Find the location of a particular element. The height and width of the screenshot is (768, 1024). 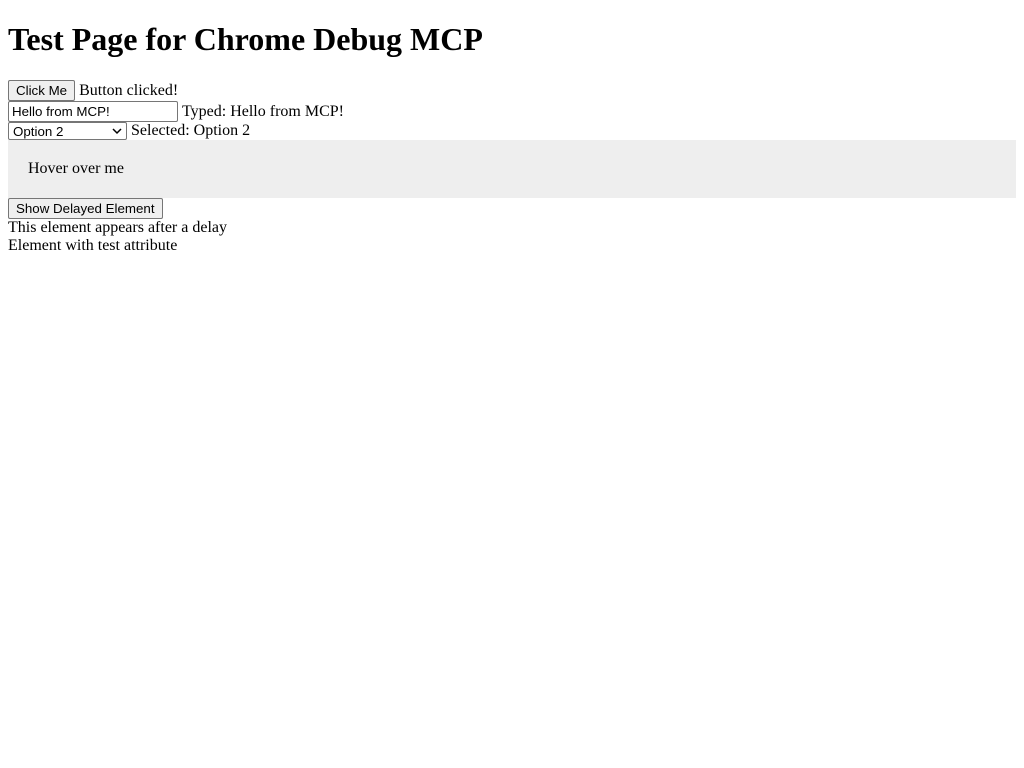

click-row: Click Me Button clicked! is located at coordinates (93, 90).